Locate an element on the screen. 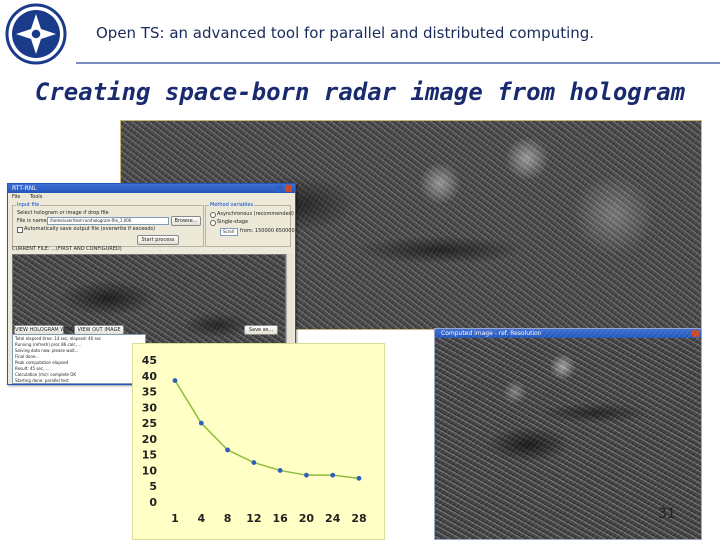 Image resolution: width=720 pixels, height=540 pixels. series-line is located at coordinates (267, 430).